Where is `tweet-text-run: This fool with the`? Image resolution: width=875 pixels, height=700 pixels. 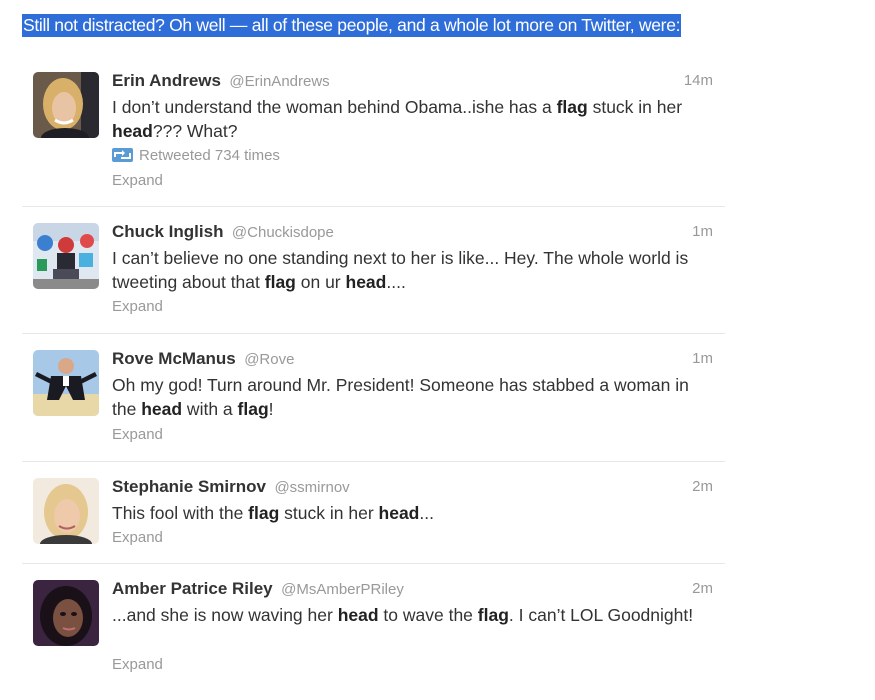
tweet-text-run: This fool with the is located at coordinates (180, 513).